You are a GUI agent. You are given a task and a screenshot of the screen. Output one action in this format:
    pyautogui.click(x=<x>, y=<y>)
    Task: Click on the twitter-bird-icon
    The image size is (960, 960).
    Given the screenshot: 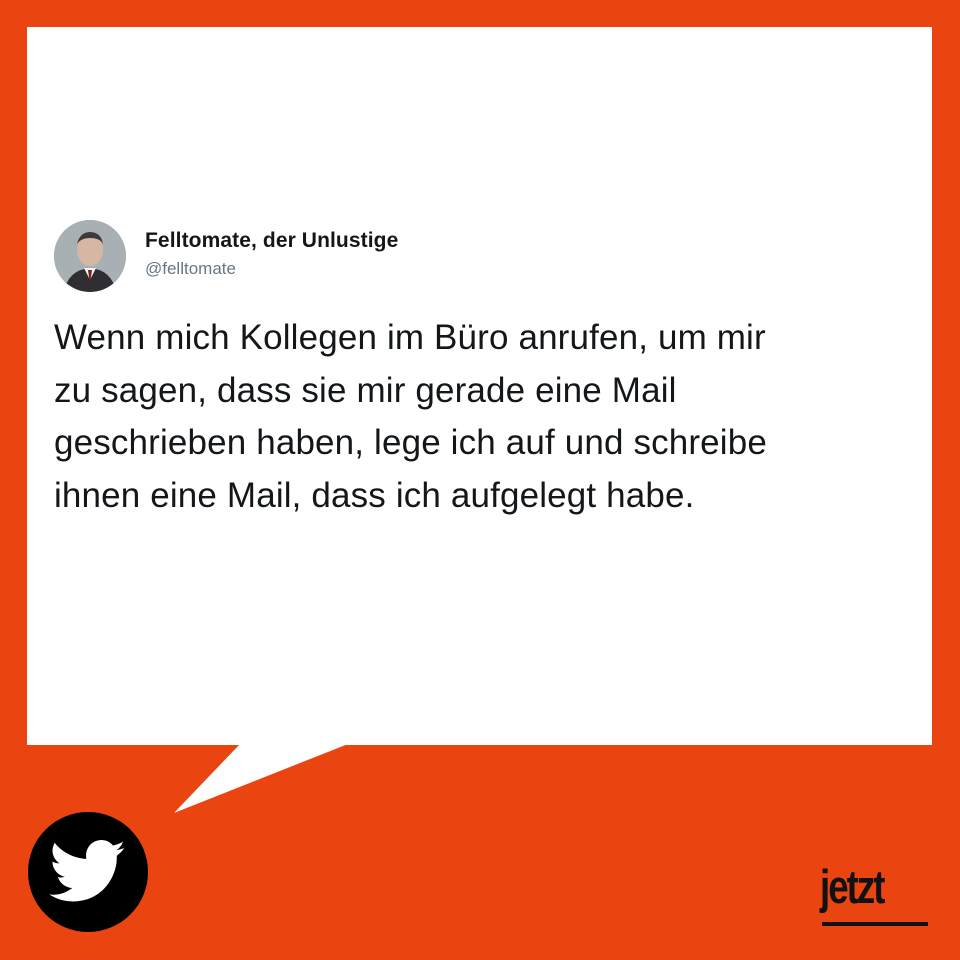 What is the action you would take?
    pyautogui.click(x=87, y=871)
    